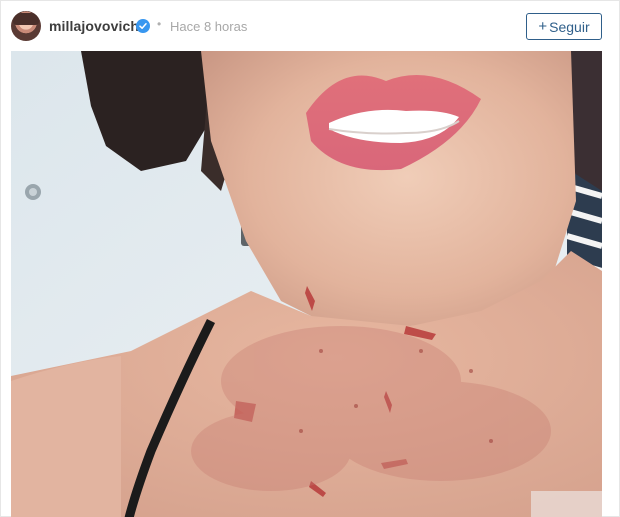 Image resolution: width=620 pixels, height=517 pixels. Describe the element at coordinates (26, 26) in the screenshot. I see `avatar` at that location.